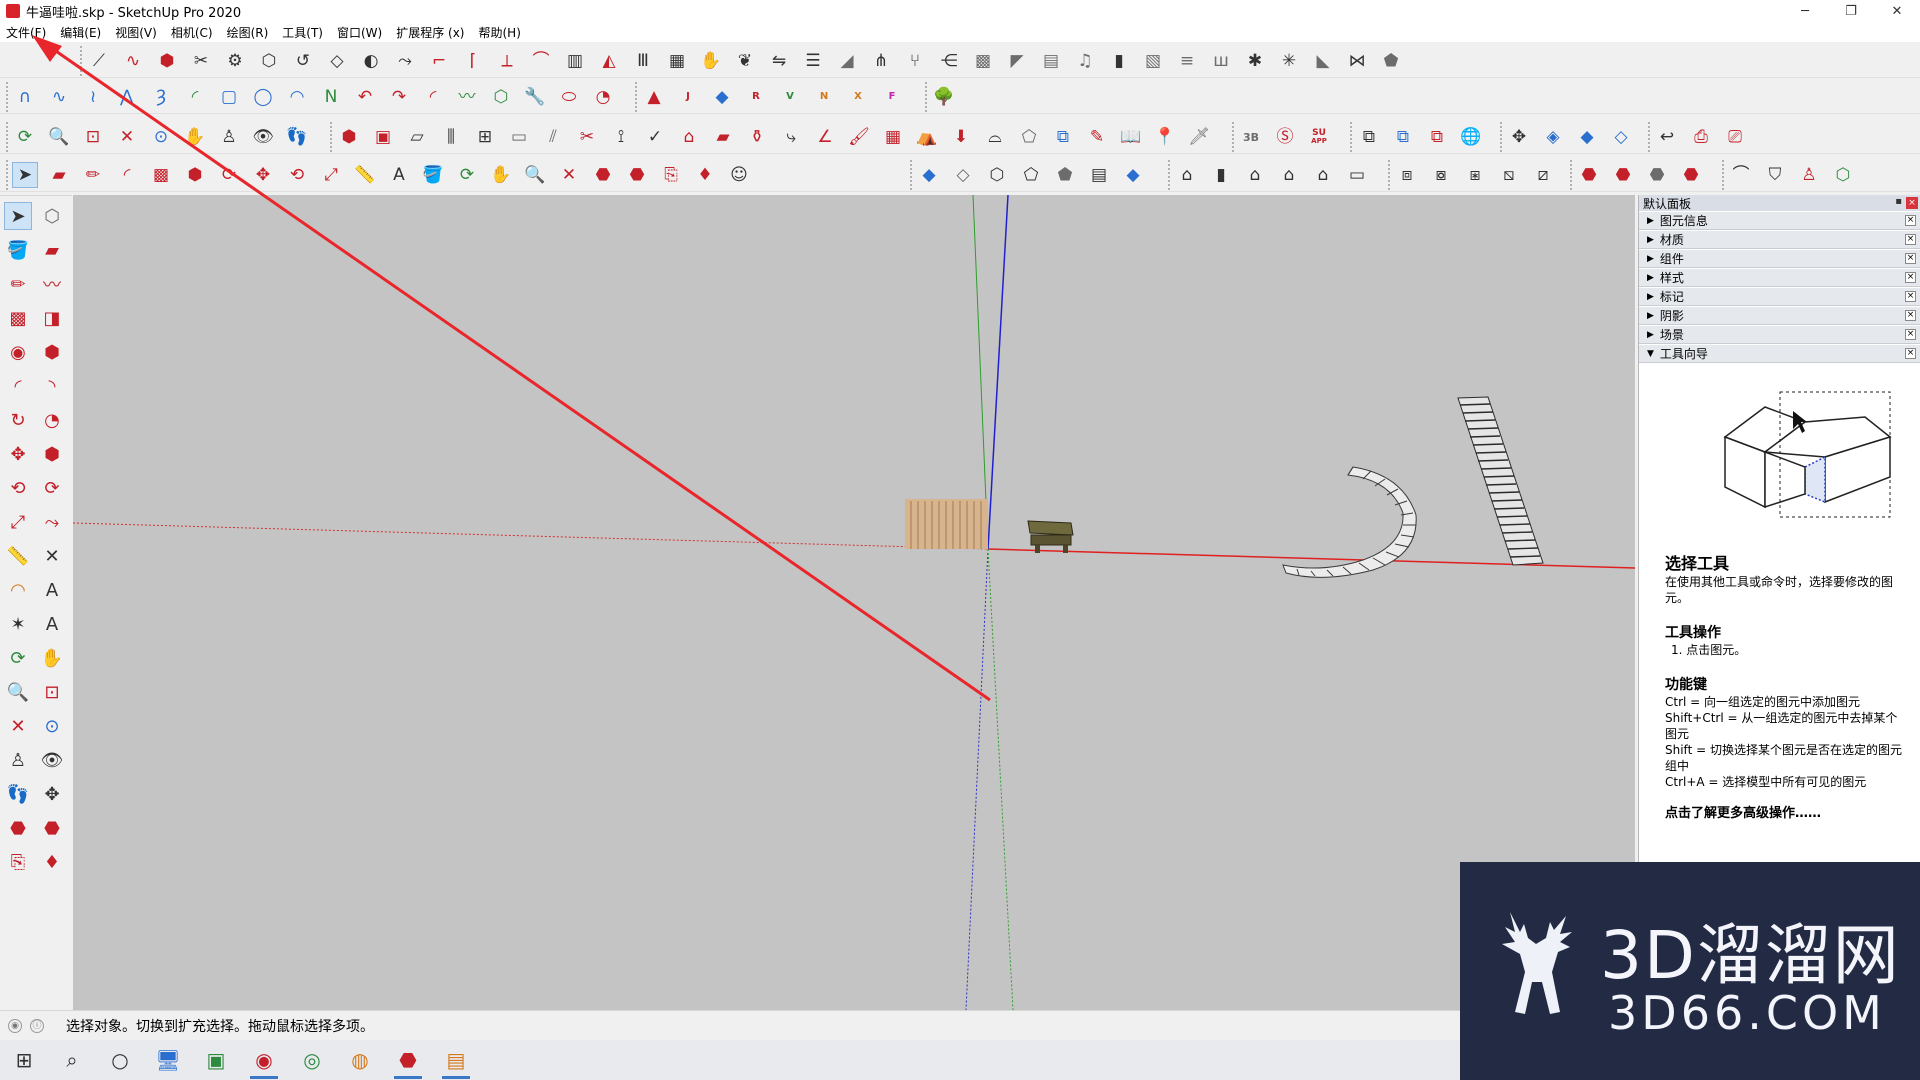 This screenshot has height=1080, width=1920. Describe the element at coordinates (52, 284) in the screenshot. I see `freehand-tool-icon: 〰` at that location.